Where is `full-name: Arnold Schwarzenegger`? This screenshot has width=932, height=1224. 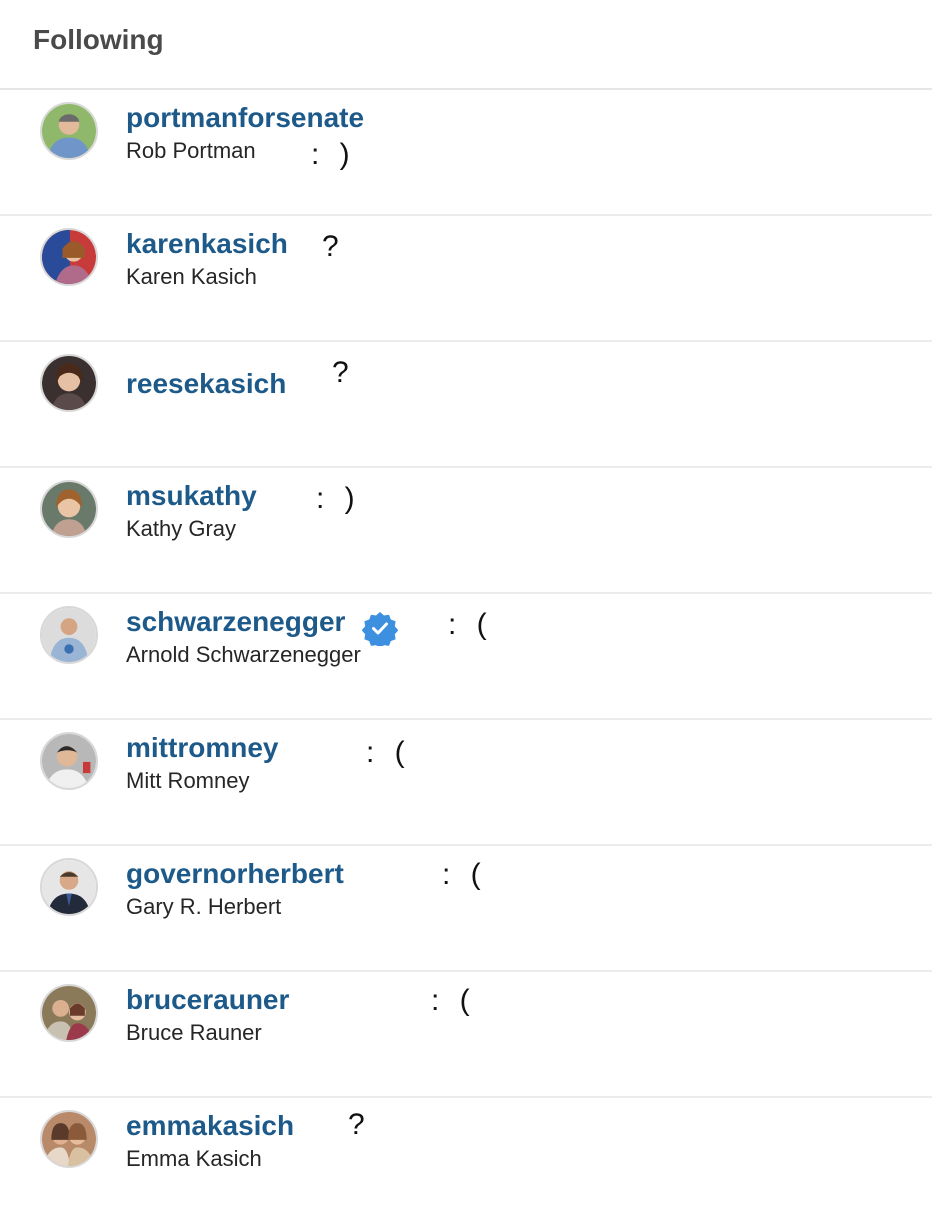 full-name: Arnold Schwarzenegger is located at coordinates (243, 654).